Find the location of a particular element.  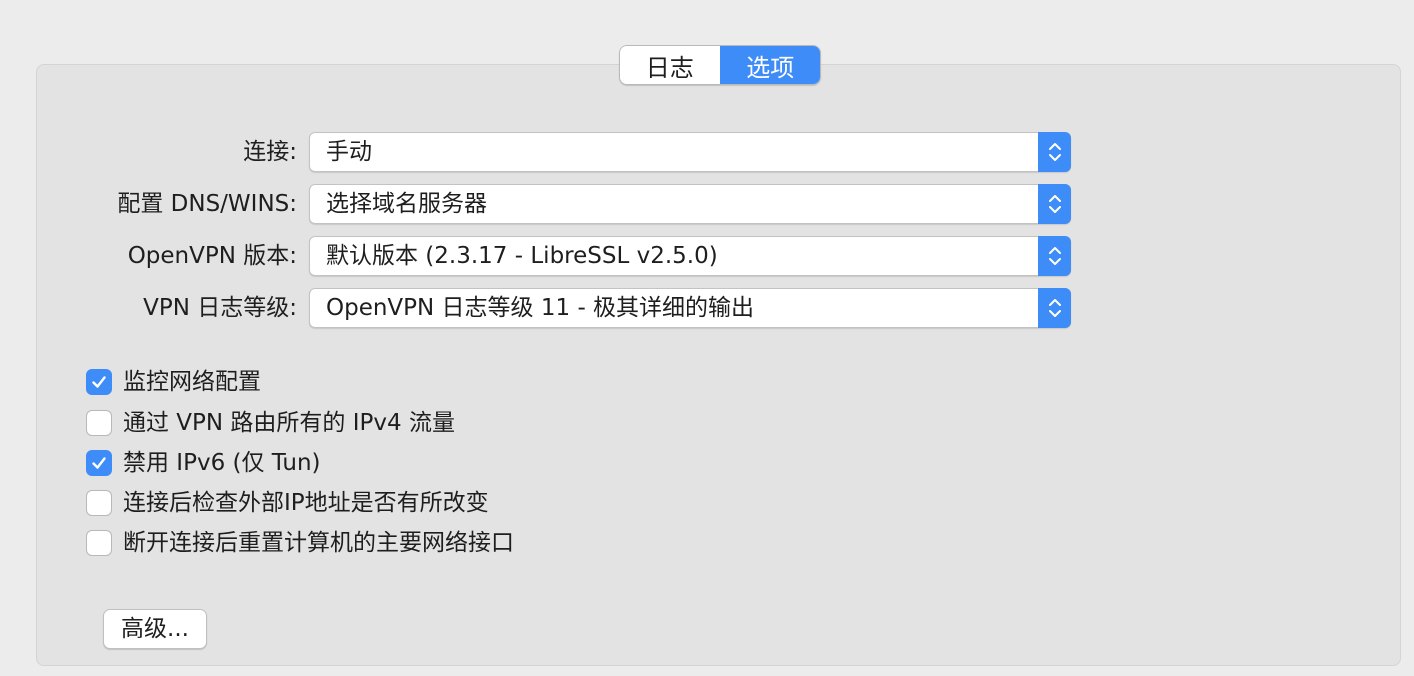

route-ipv4-checkbox-row: 通过 VPN 路由所有的 IPv4 流量 is located at coordinates (270, 423).